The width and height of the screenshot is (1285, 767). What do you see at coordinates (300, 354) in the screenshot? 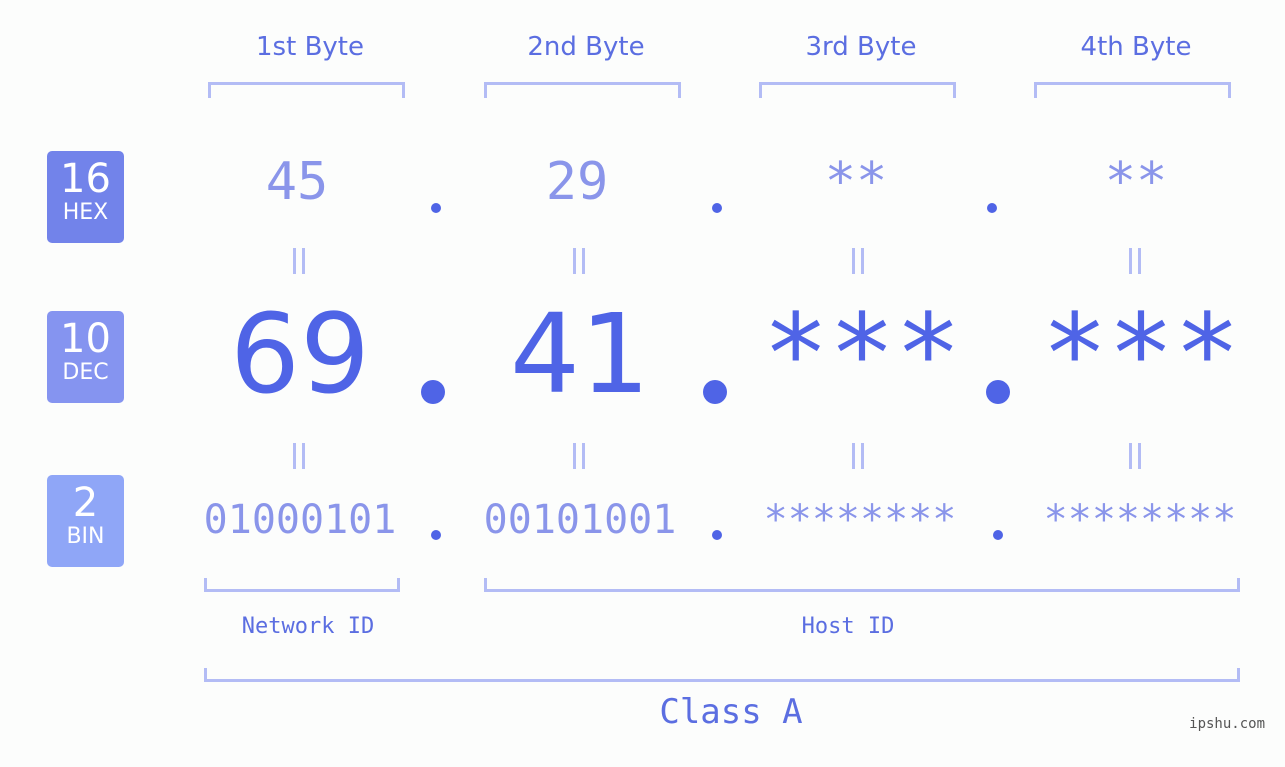
I see `dec-byte-1: 69` at bounding box center [300, 354].